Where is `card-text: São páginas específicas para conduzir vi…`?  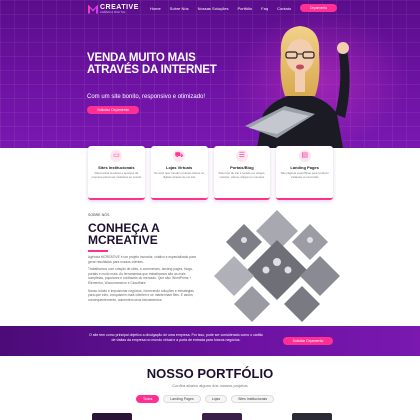 card-text: São páginas específicas para conduzir vi… is located at coordinates (304, 175).